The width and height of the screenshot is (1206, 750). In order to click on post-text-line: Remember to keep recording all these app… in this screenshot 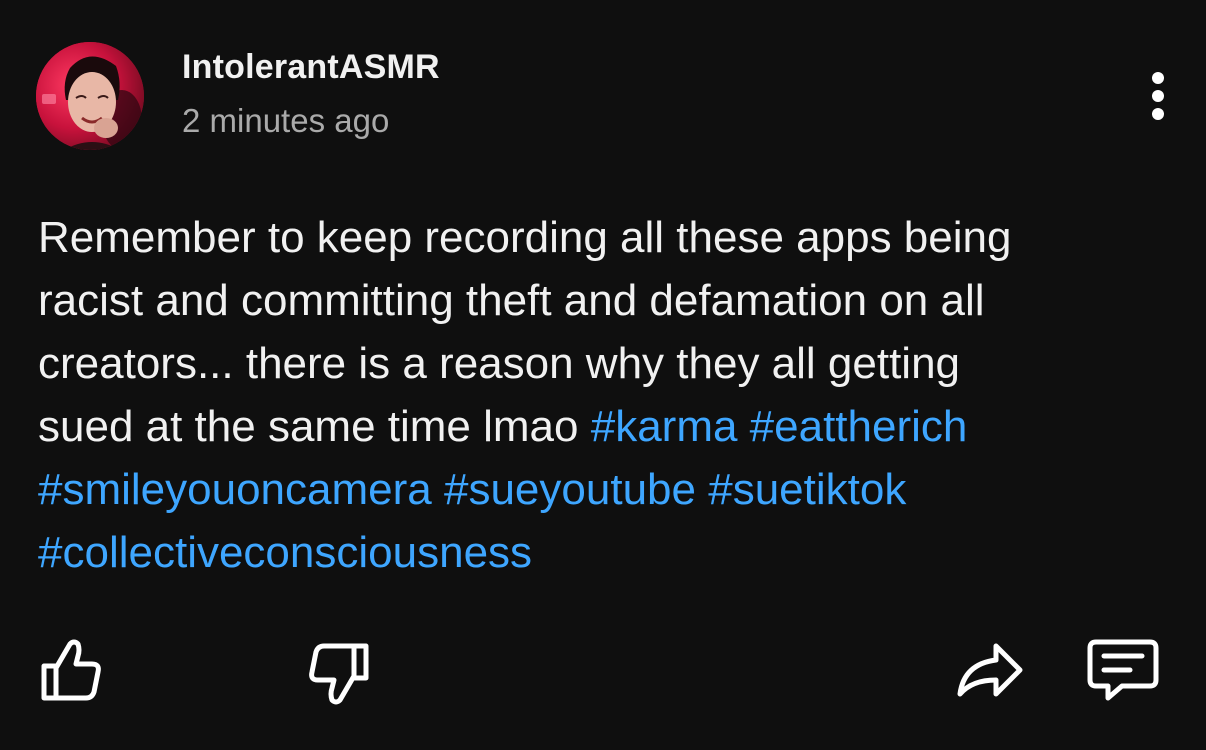, I will do `click(525, 237)`.